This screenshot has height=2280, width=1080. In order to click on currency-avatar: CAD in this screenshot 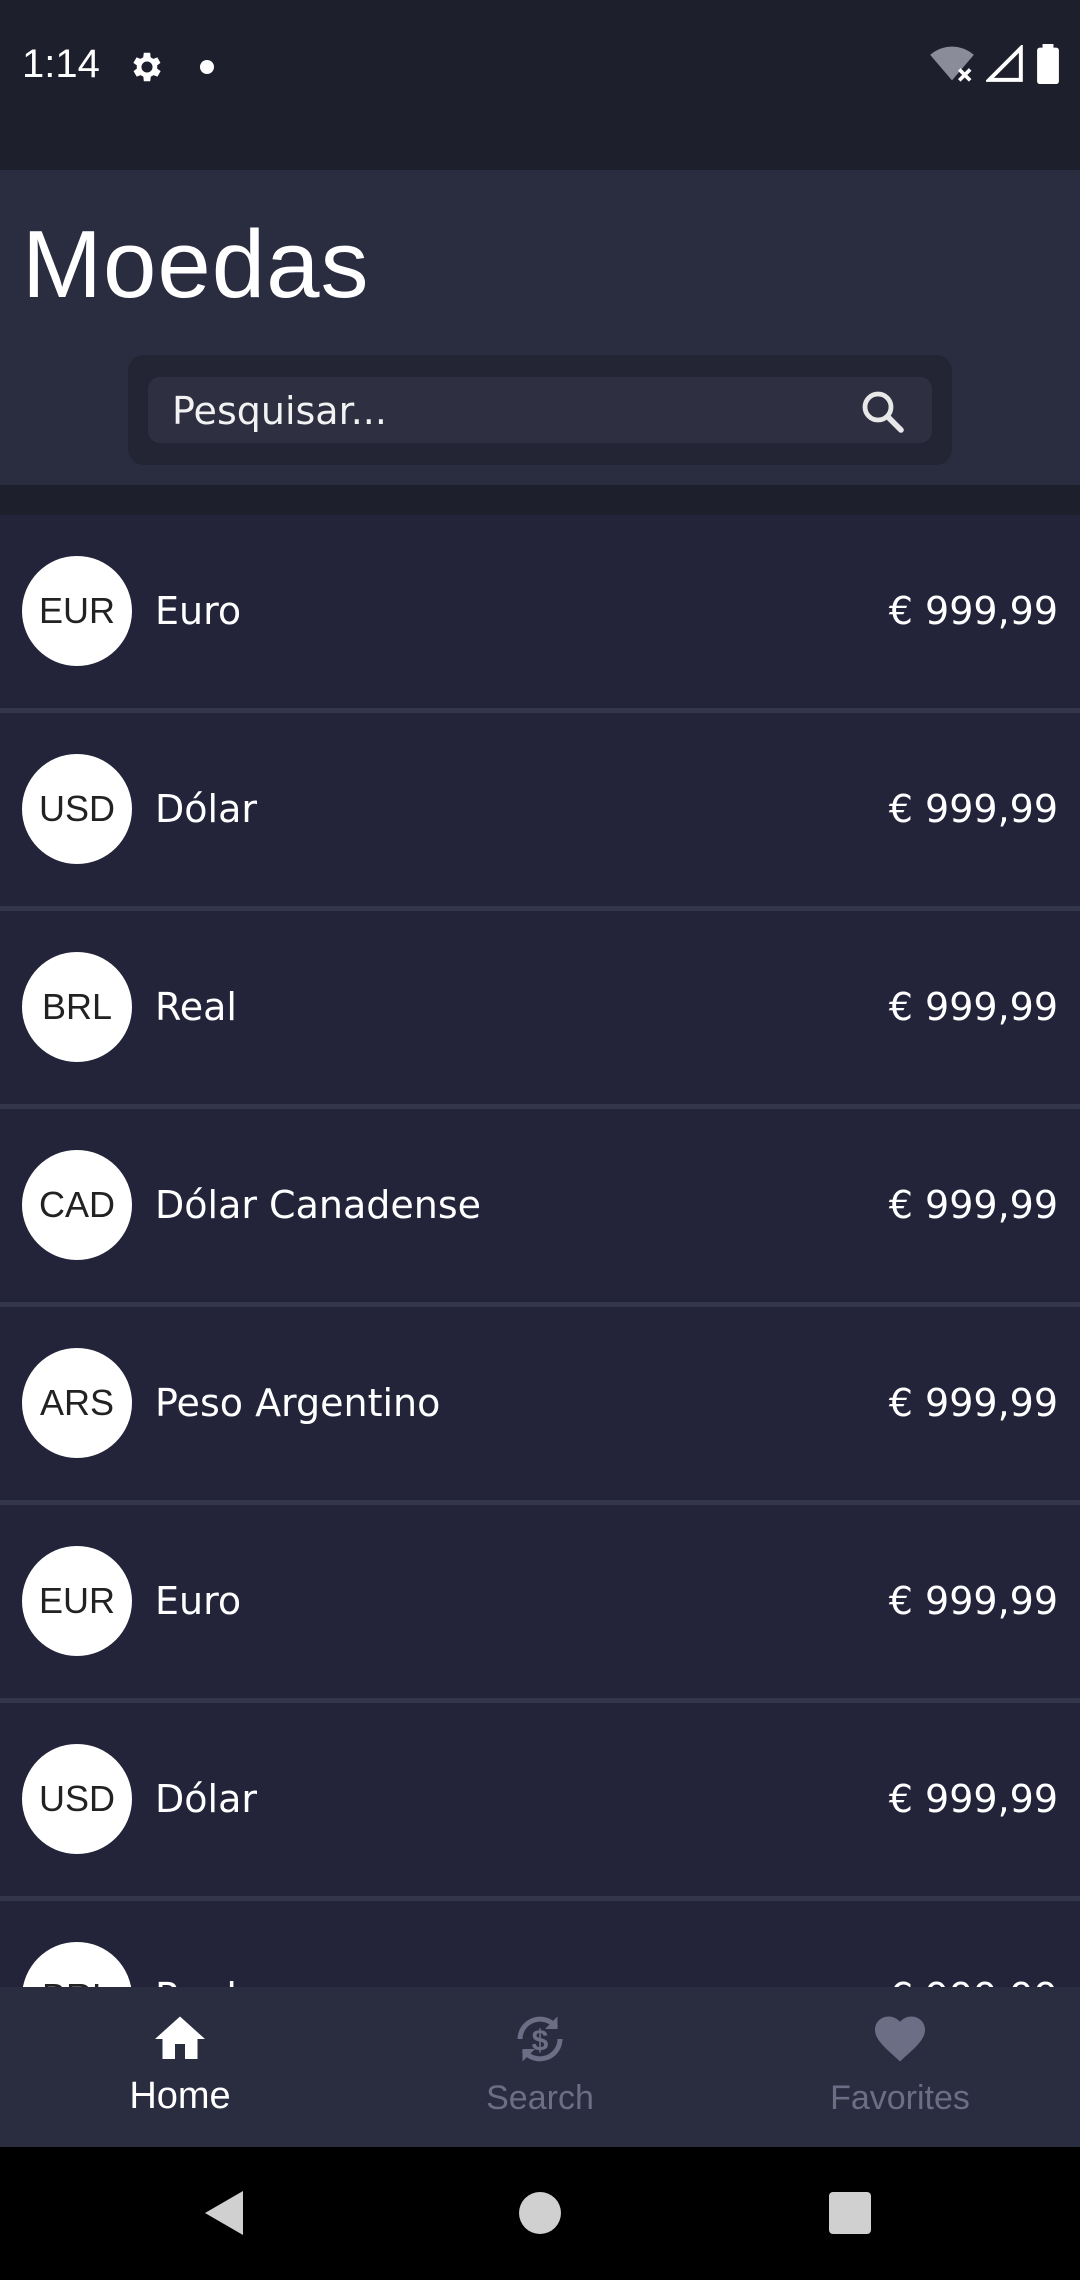, I will do `click(77, 1205)`.